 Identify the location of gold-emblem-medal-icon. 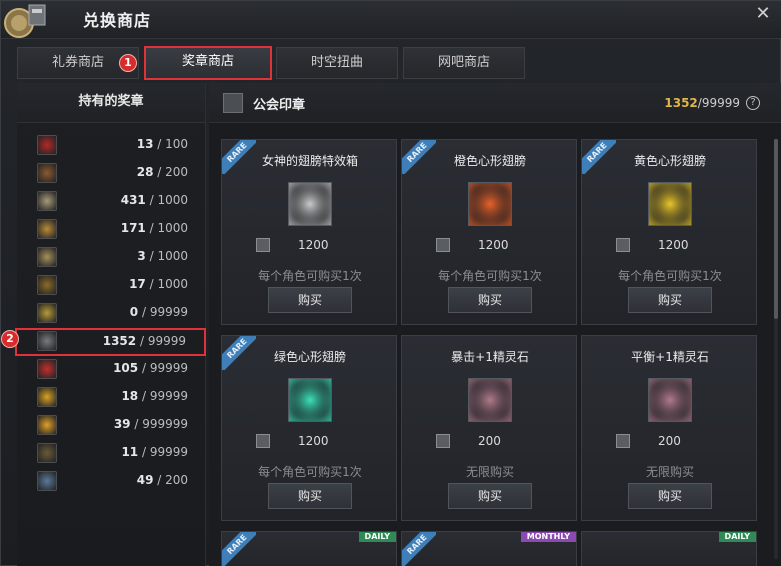
(47, 313).